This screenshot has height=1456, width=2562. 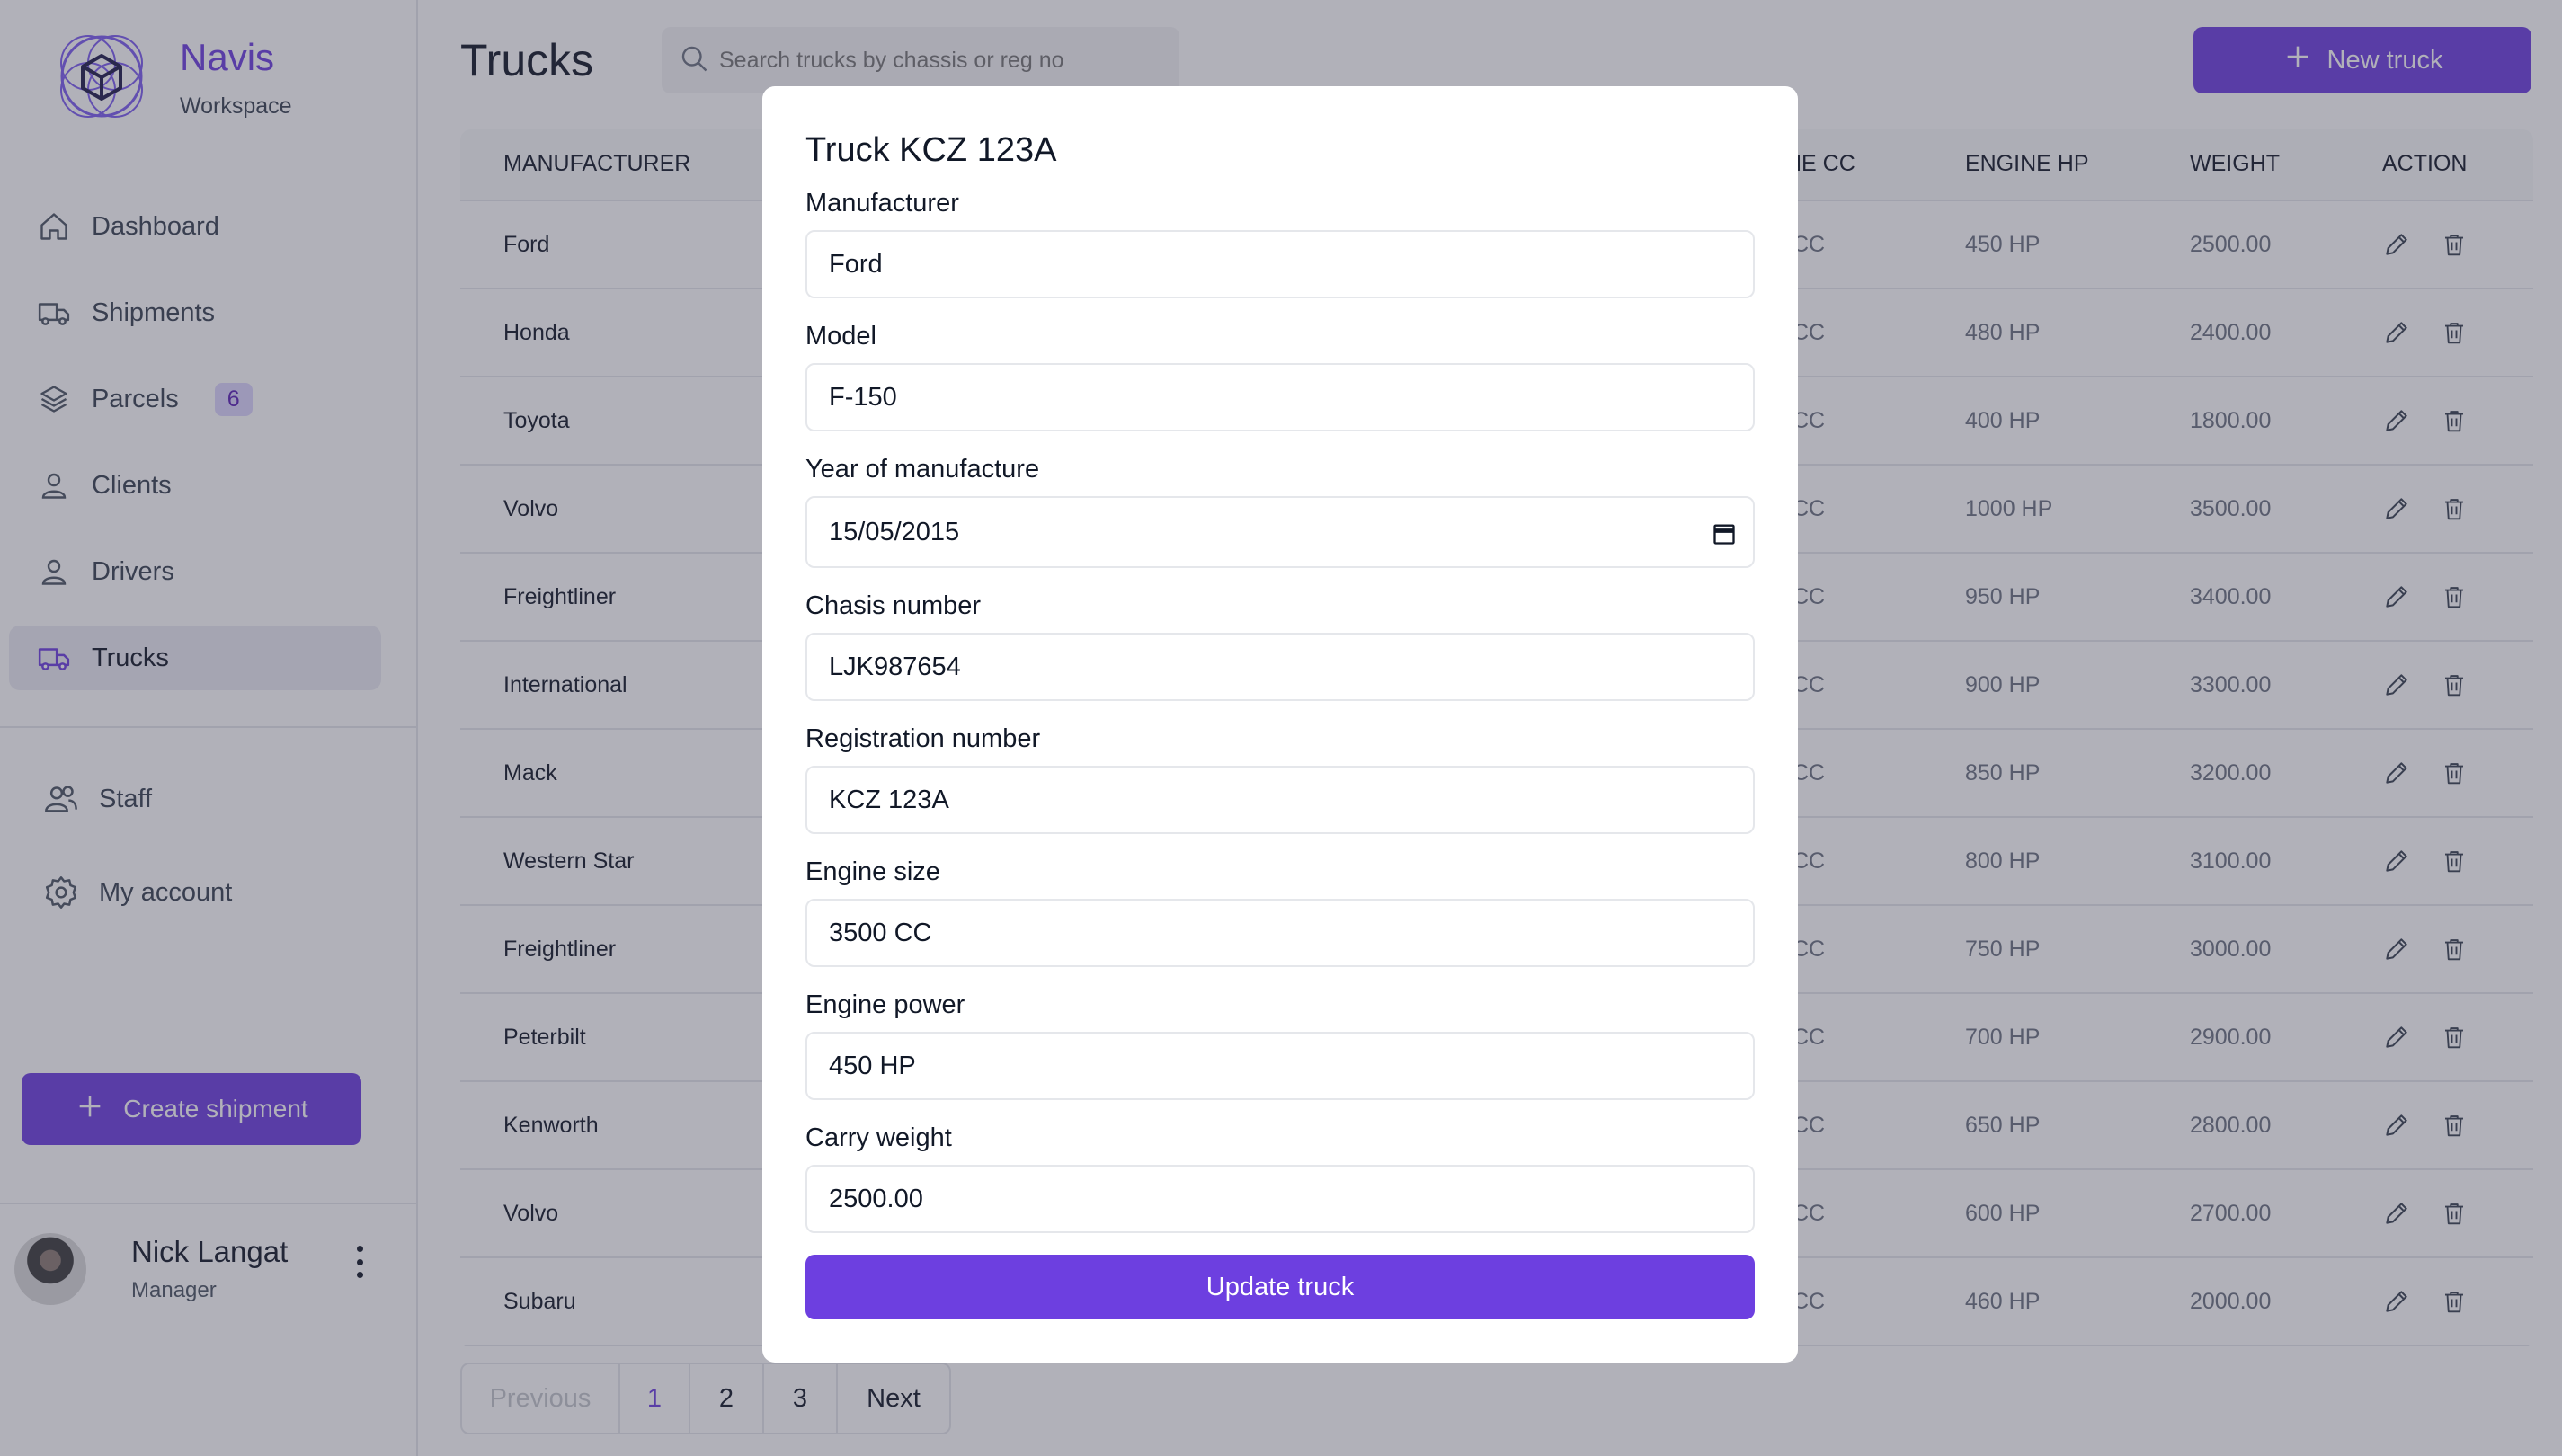 What do you see at coordinates (1280, 1287) in the screenshot?
I see `update-truck-button: Update truck` at bounding box center [1280, 1287].